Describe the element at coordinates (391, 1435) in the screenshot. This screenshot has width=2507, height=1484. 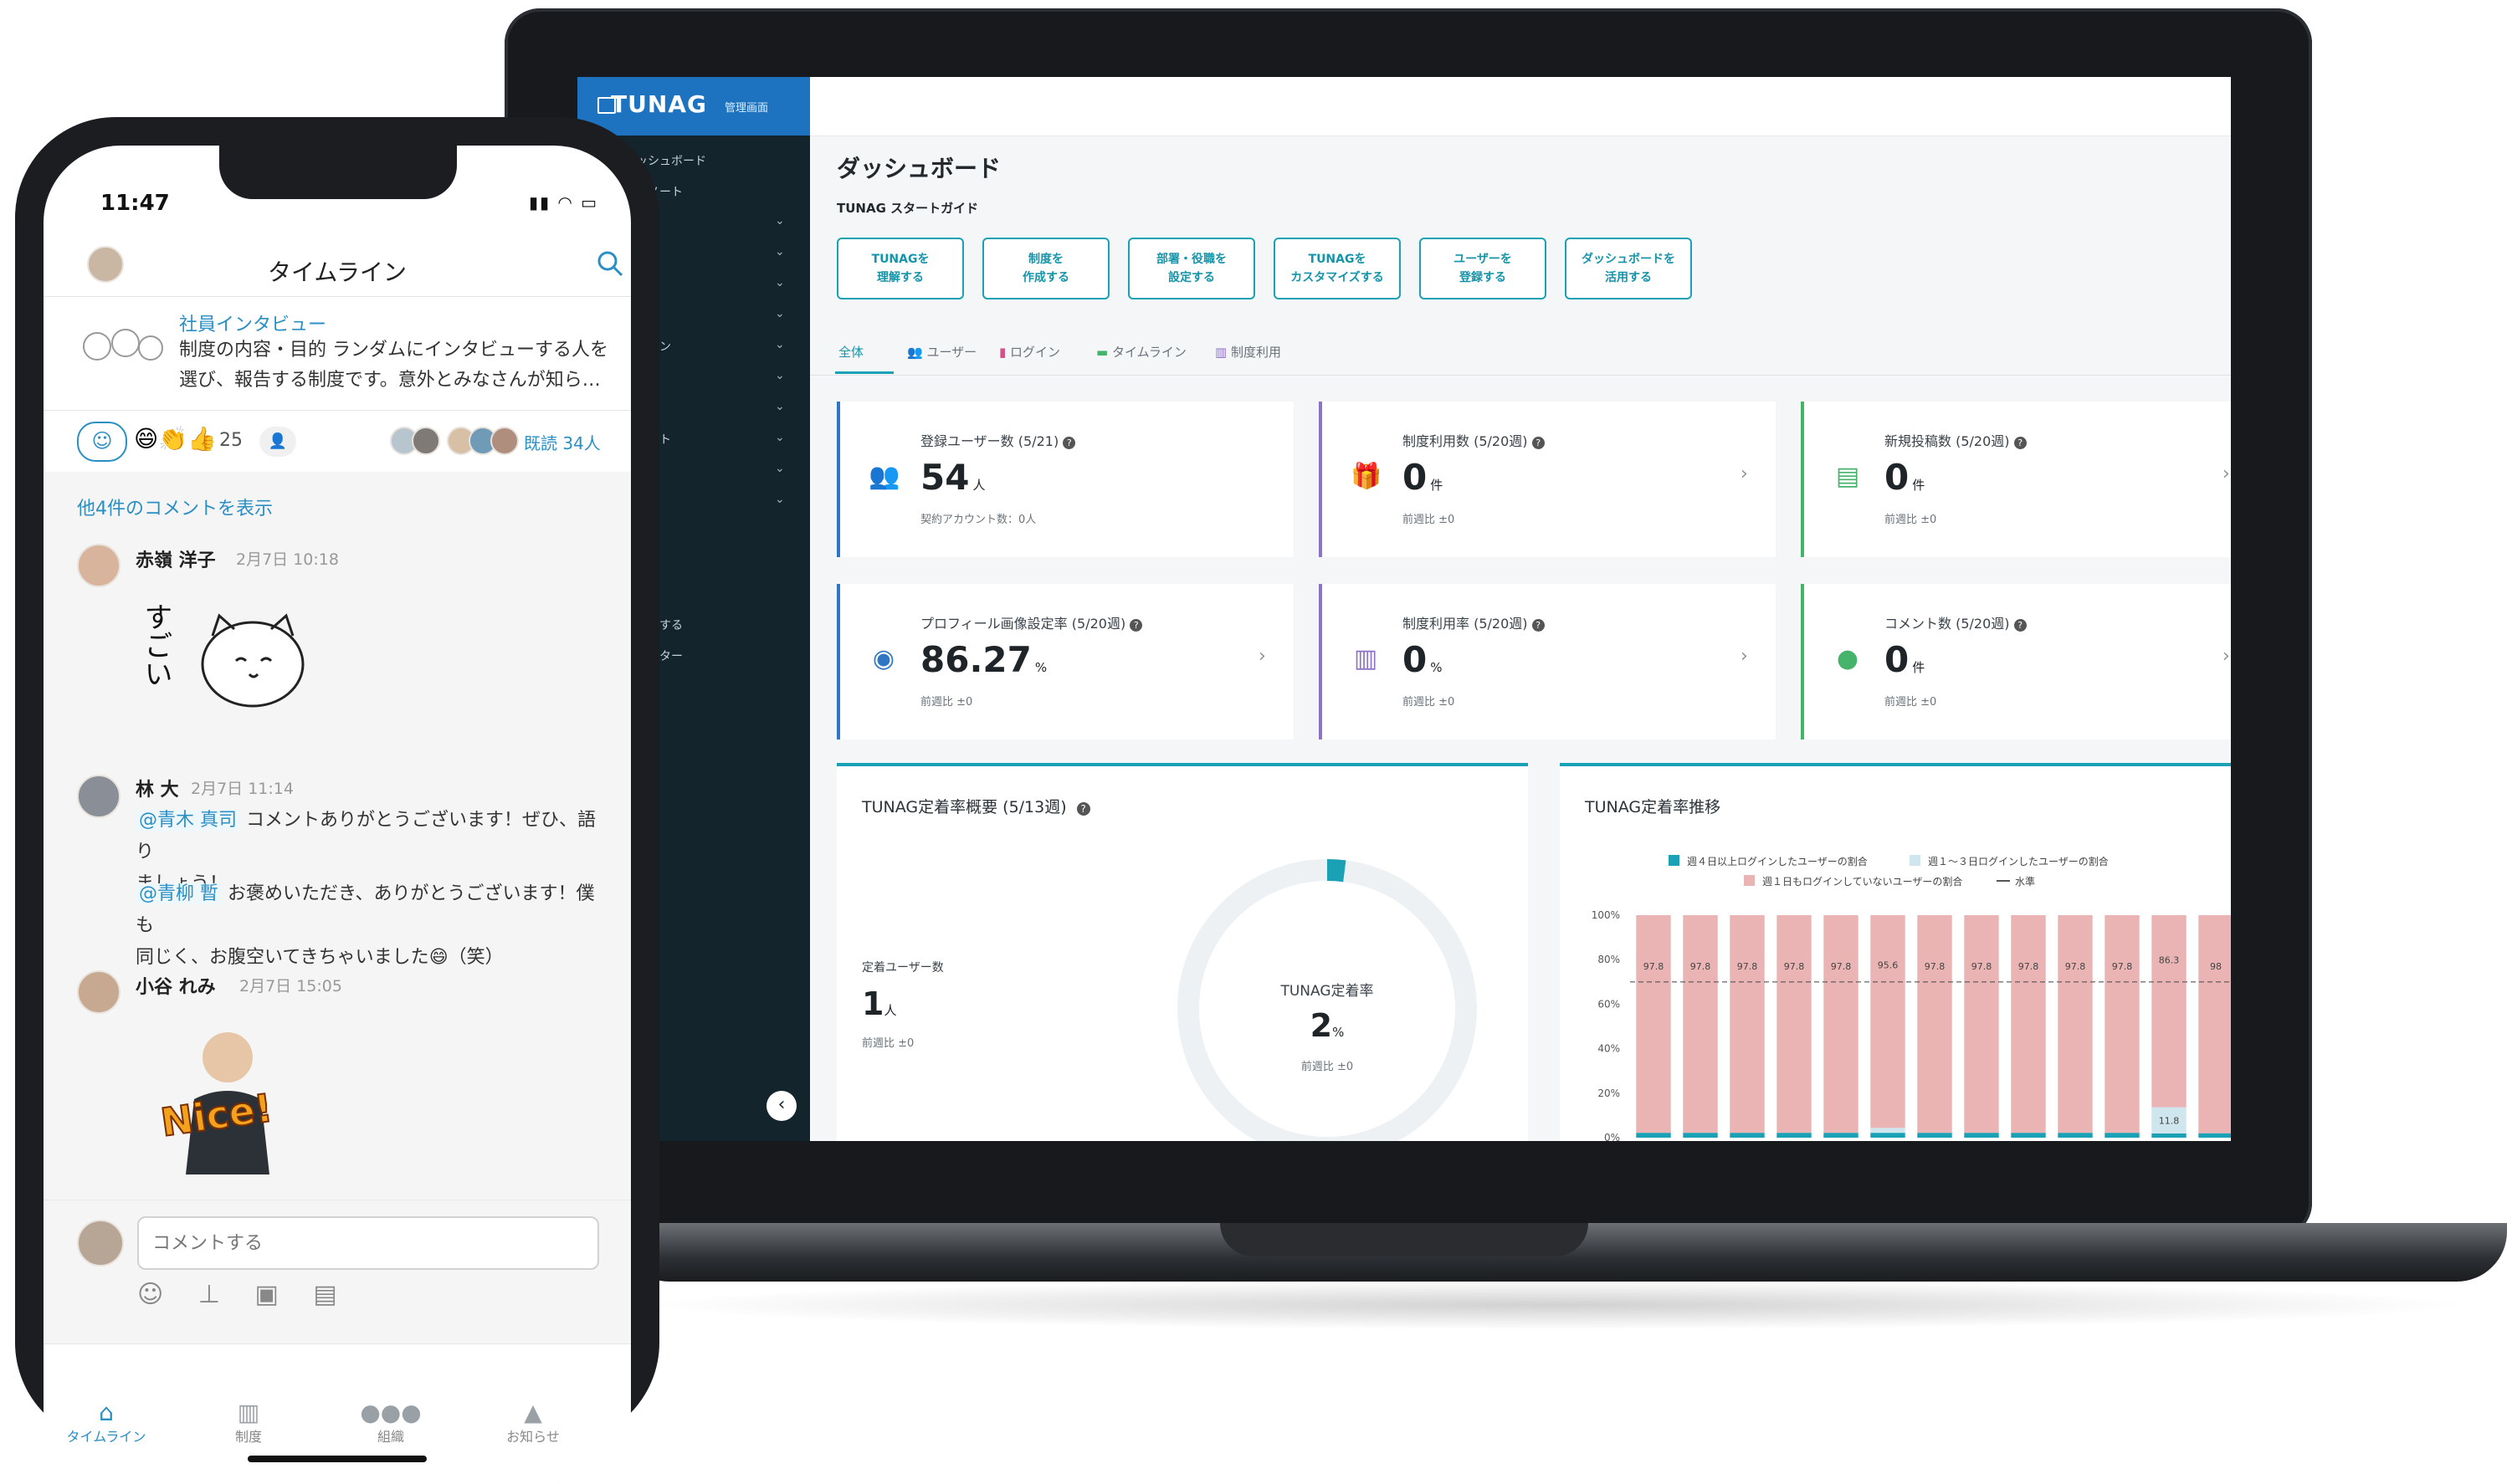
I see `tab-organization: 組織` at that location.